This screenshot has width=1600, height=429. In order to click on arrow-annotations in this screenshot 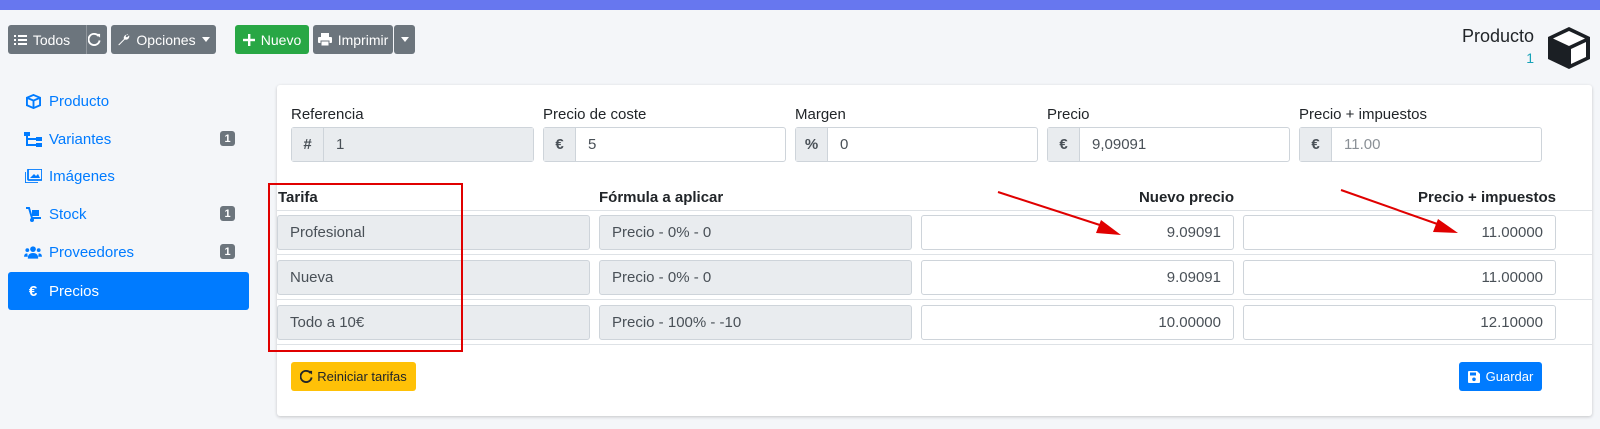, I will do `click(1227, 212)`.